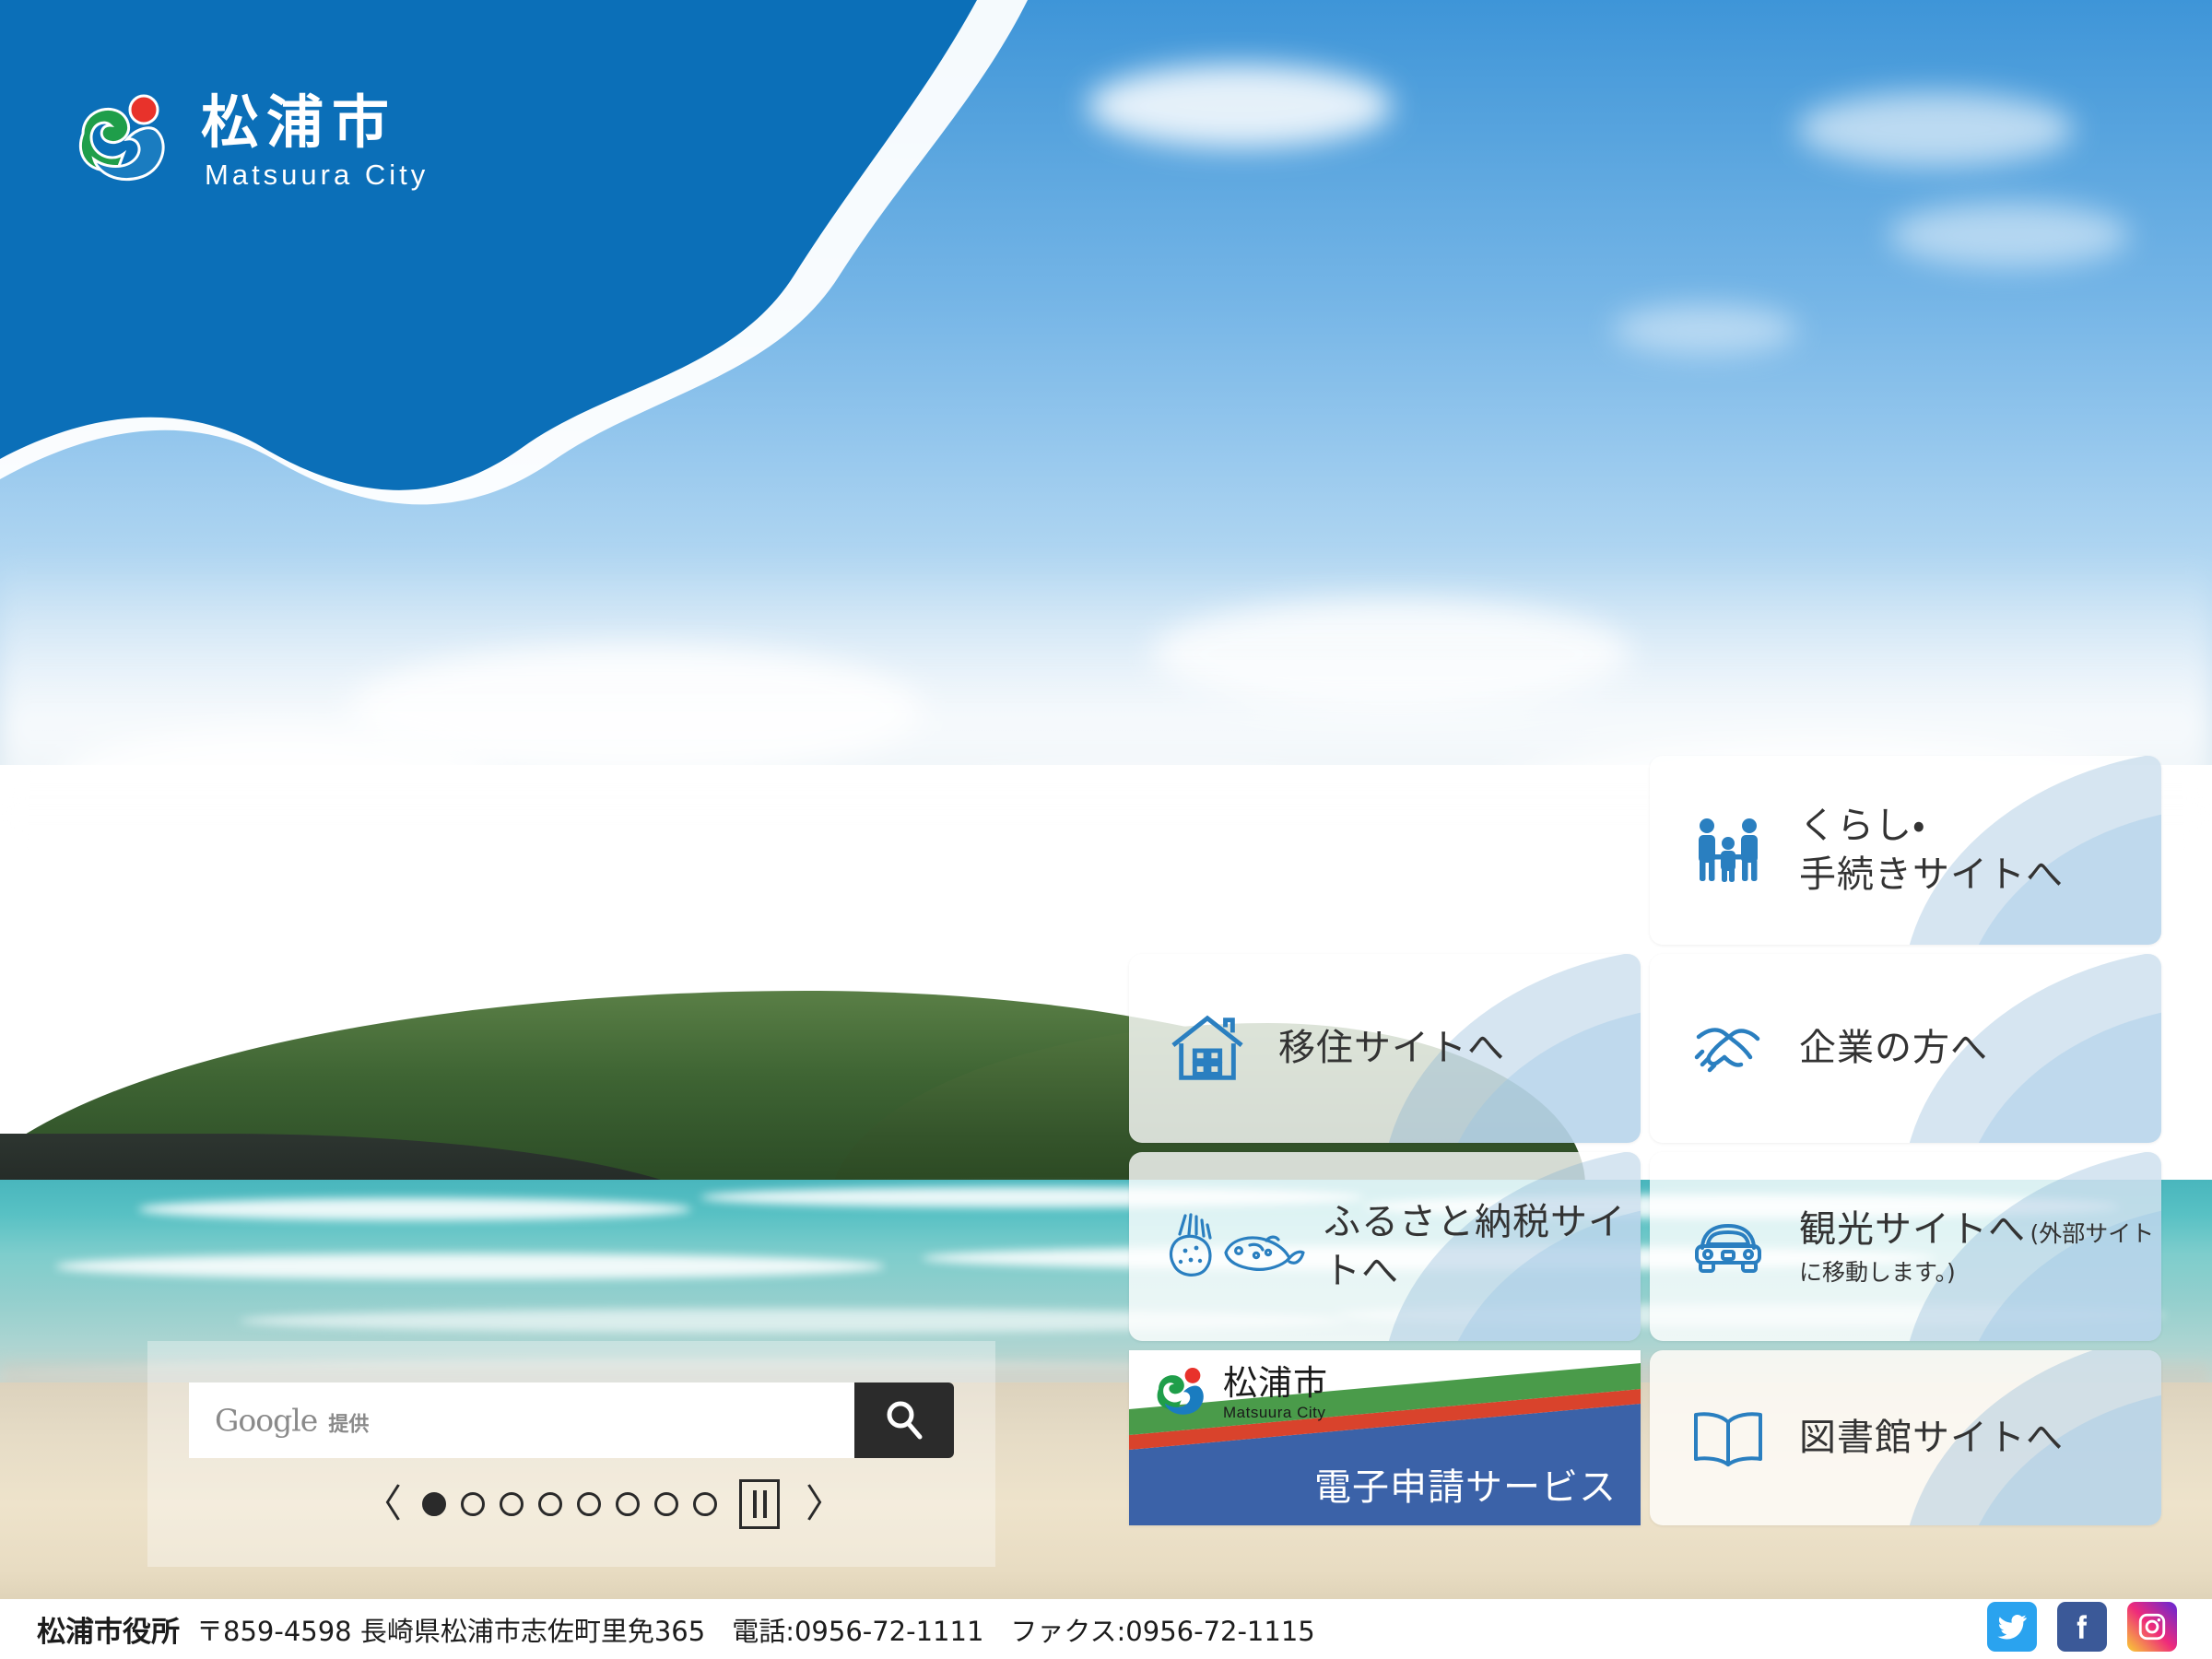 This screenshot has height=1659, width=2212. What do you see at coordinates (1275, 1382) in the screenshot?
I see `banner-logo-jp: 松浦市` at bounding box center [1275, 1382].